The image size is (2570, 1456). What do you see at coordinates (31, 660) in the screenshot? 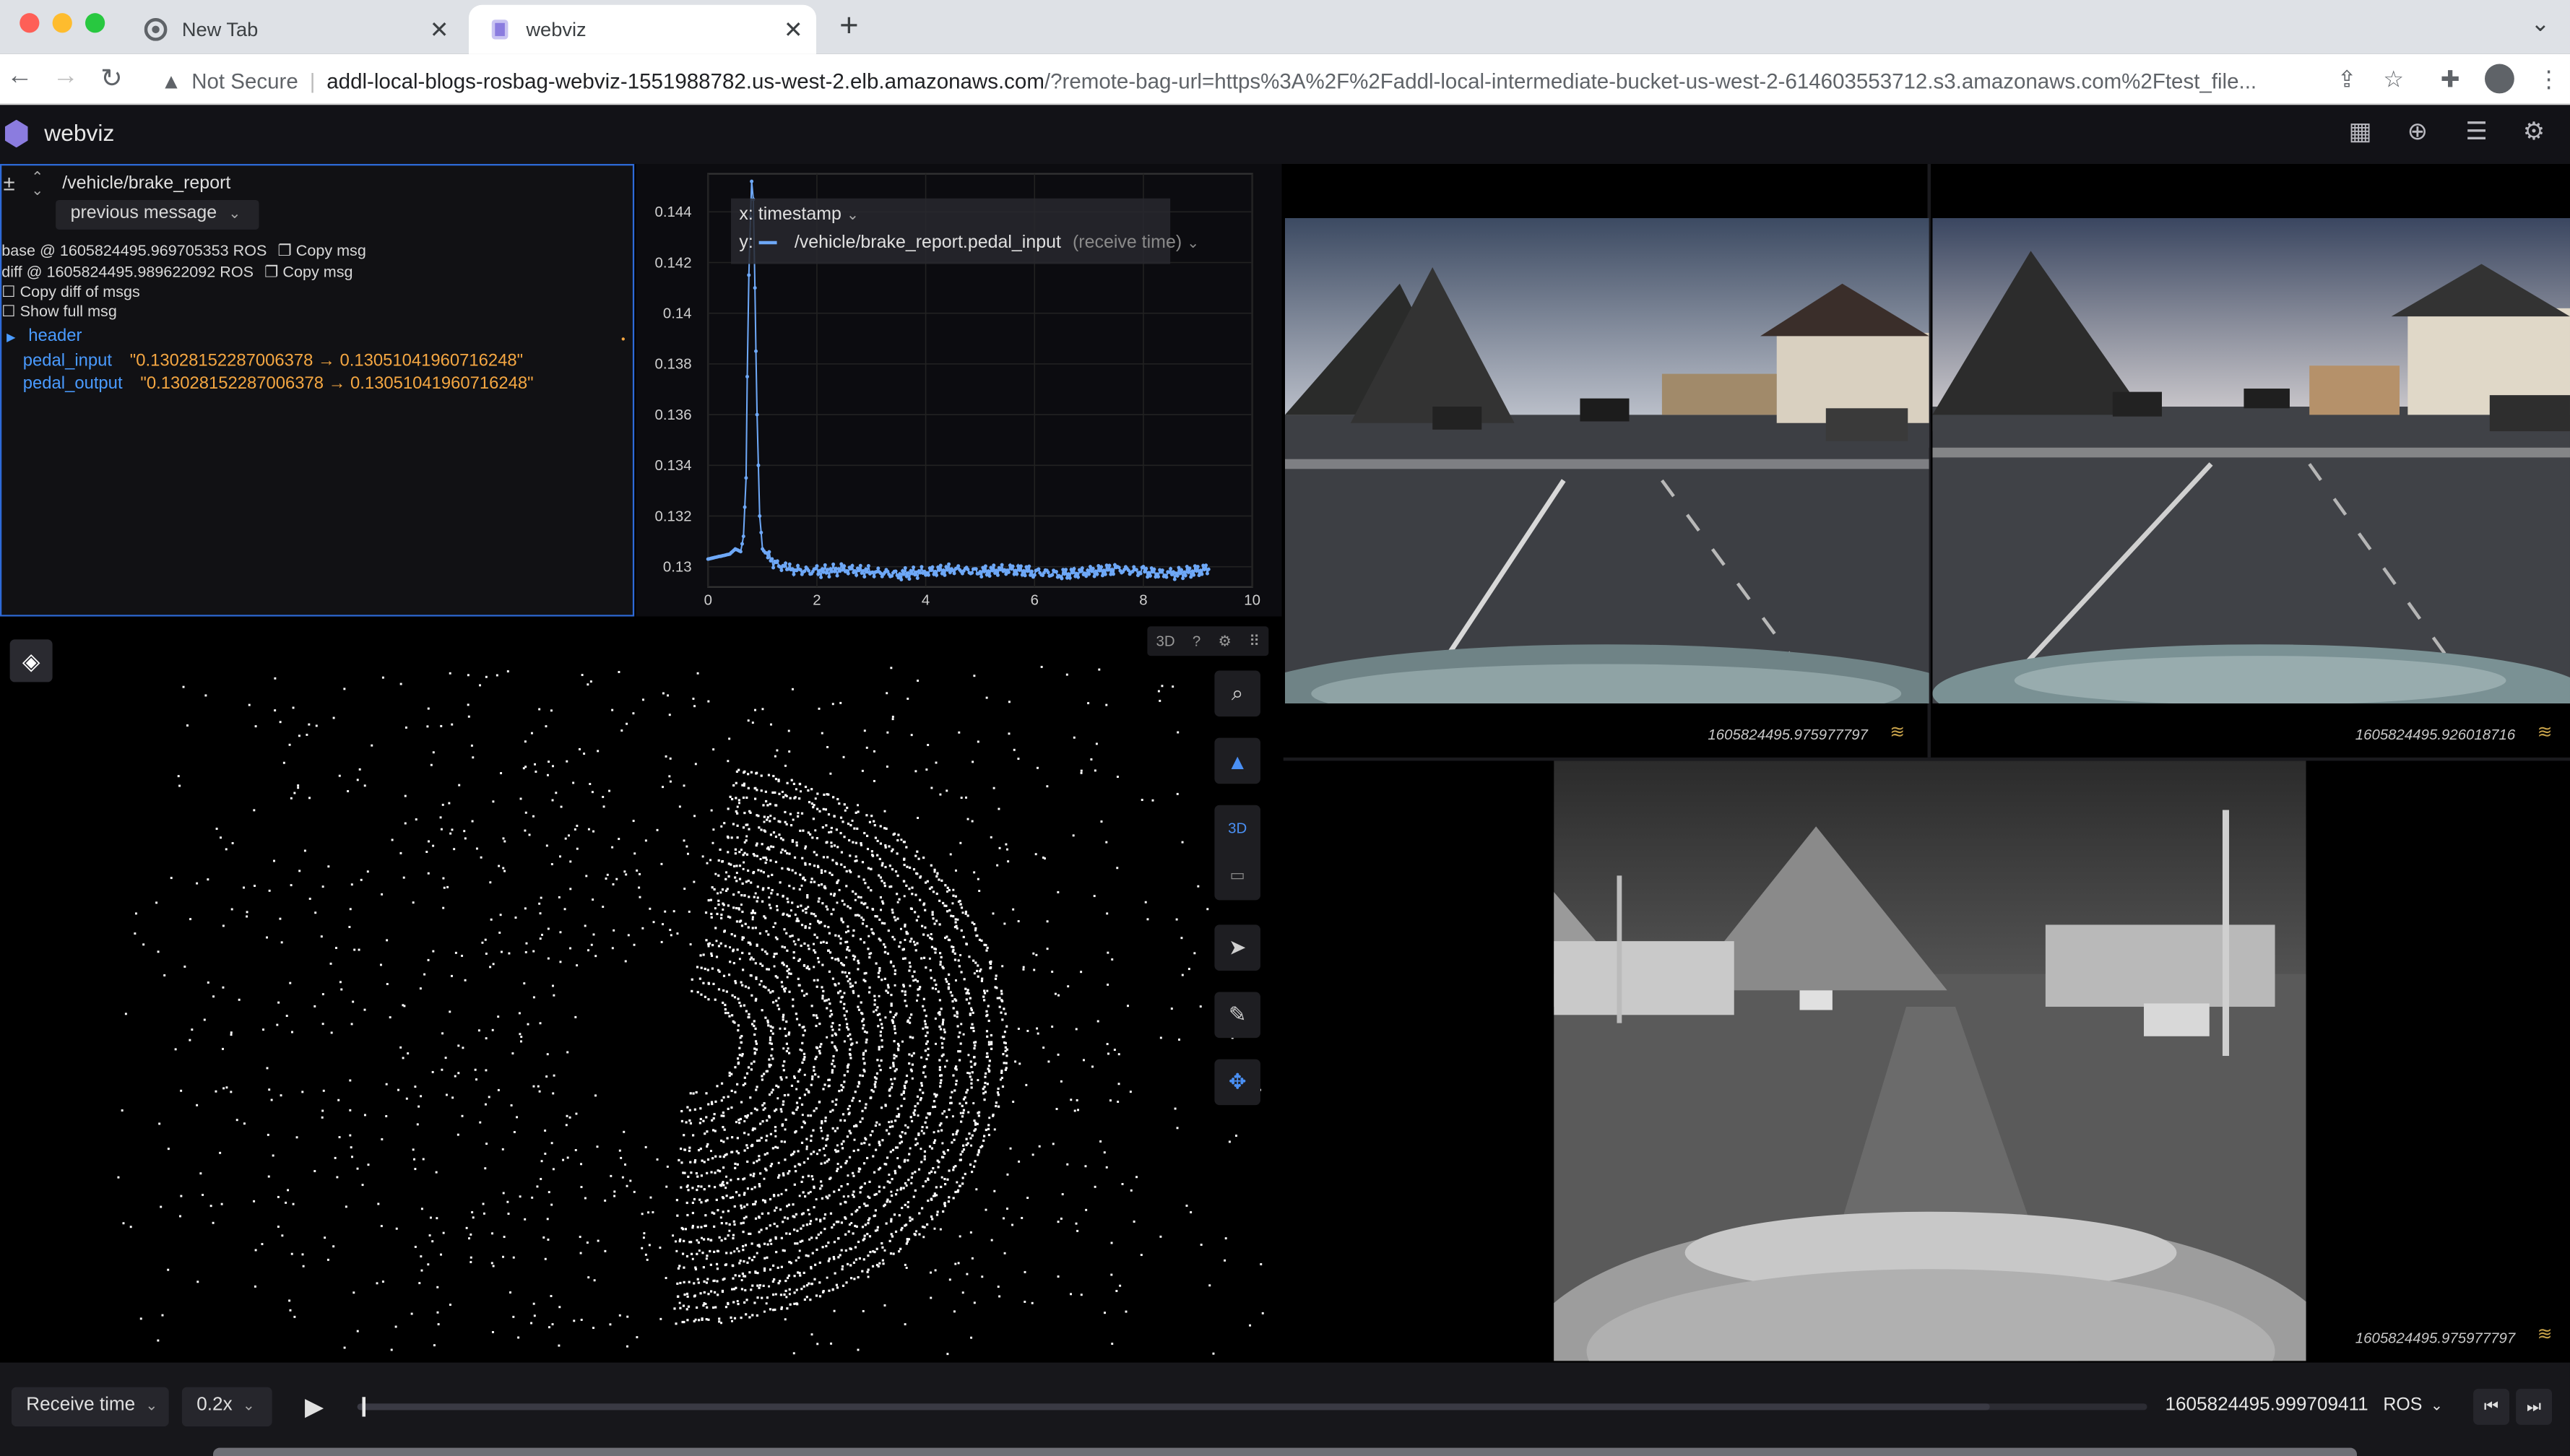
I see `layers-icon: ◈` at bounding box center [31, 660].